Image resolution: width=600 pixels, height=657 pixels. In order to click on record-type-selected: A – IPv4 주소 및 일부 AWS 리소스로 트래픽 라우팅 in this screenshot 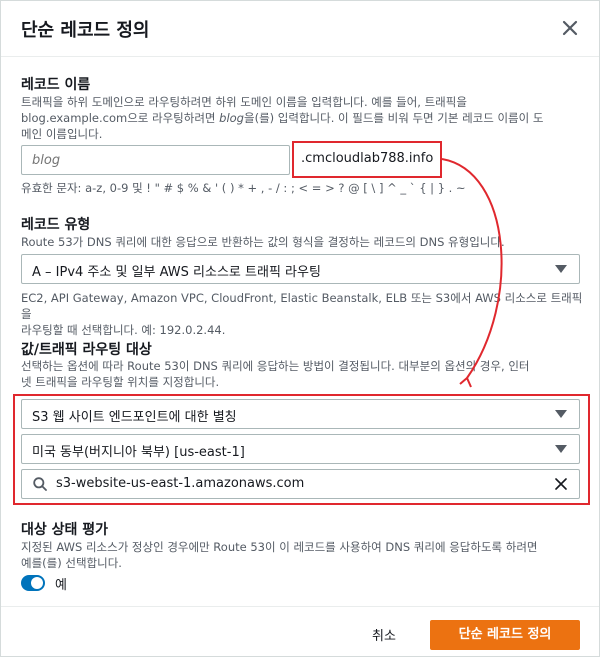, I will do `click(176, 272)`.